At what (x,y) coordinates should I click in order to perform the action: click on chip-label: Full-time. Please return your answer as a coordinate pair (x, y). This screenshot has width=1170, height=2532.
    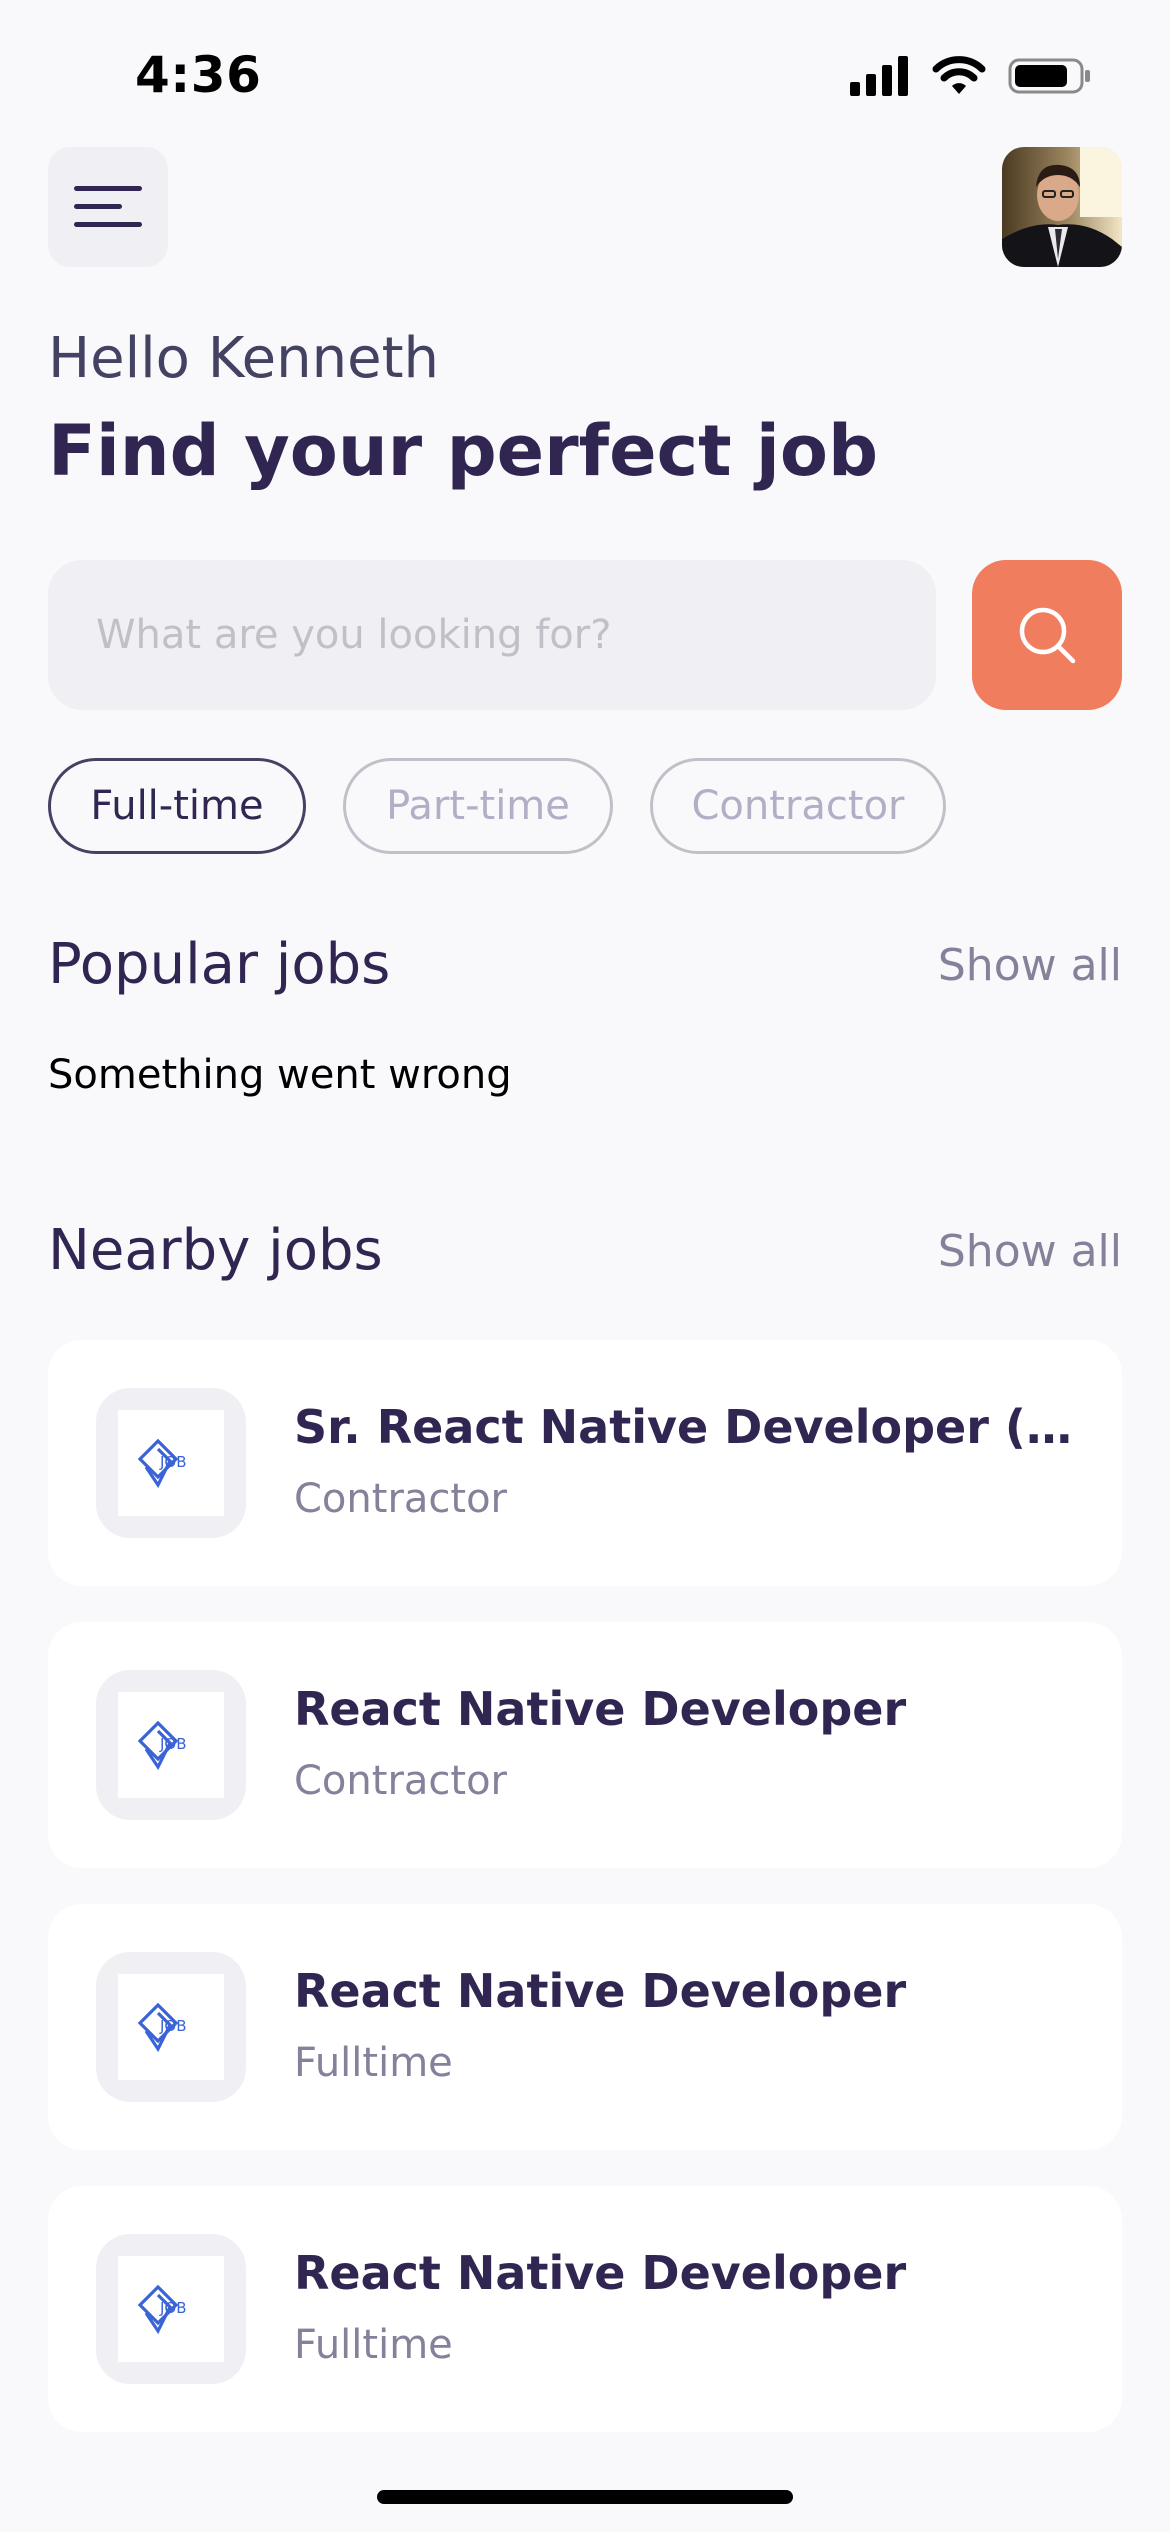
    Looking at the image, I should click on (177, 806).